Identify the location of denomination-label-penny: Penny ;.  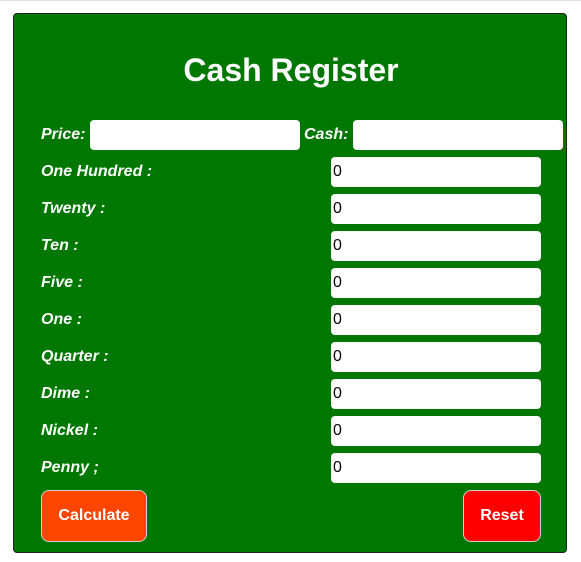
(70, 467).